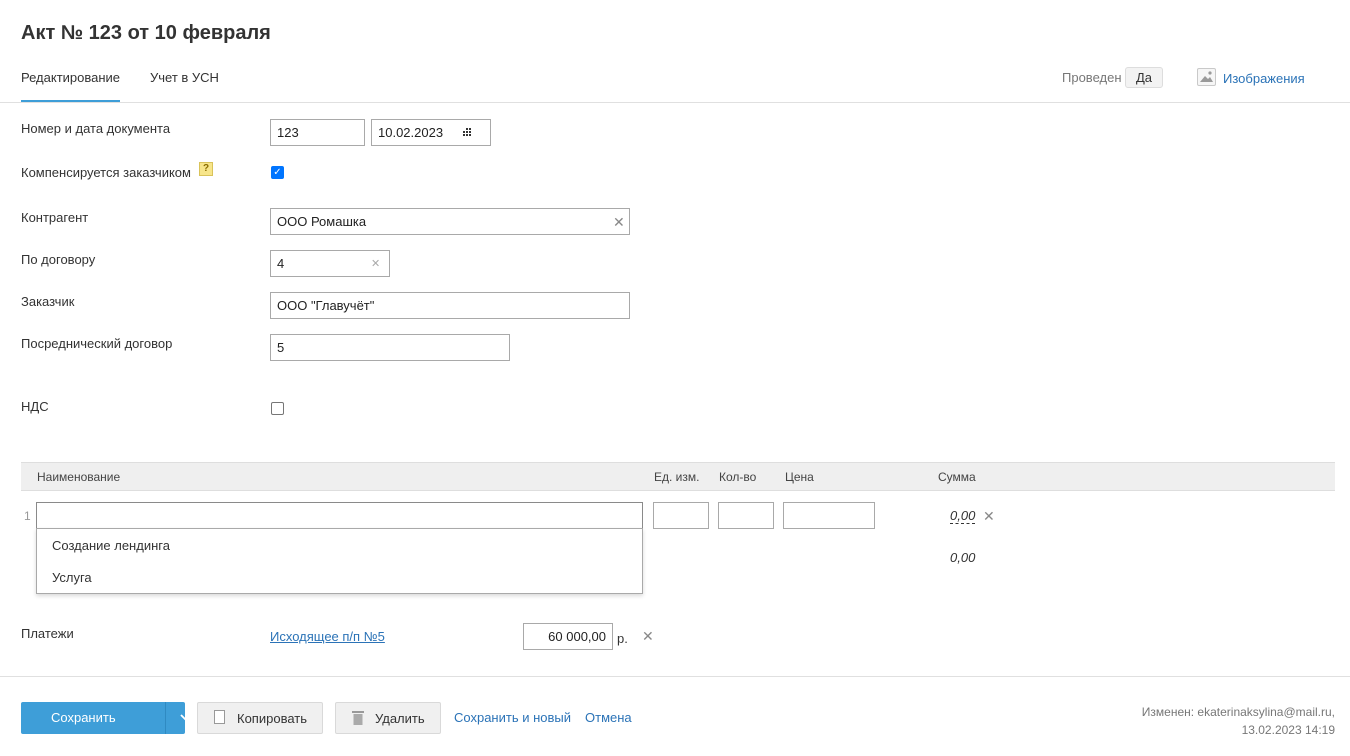 Image resolution: width=1350 pixels, height=756 pixels. What do you see at coordinates (390, 347) in the screenshot?
I see `agency-contract-input: 5` at bounding box center [390, 347].